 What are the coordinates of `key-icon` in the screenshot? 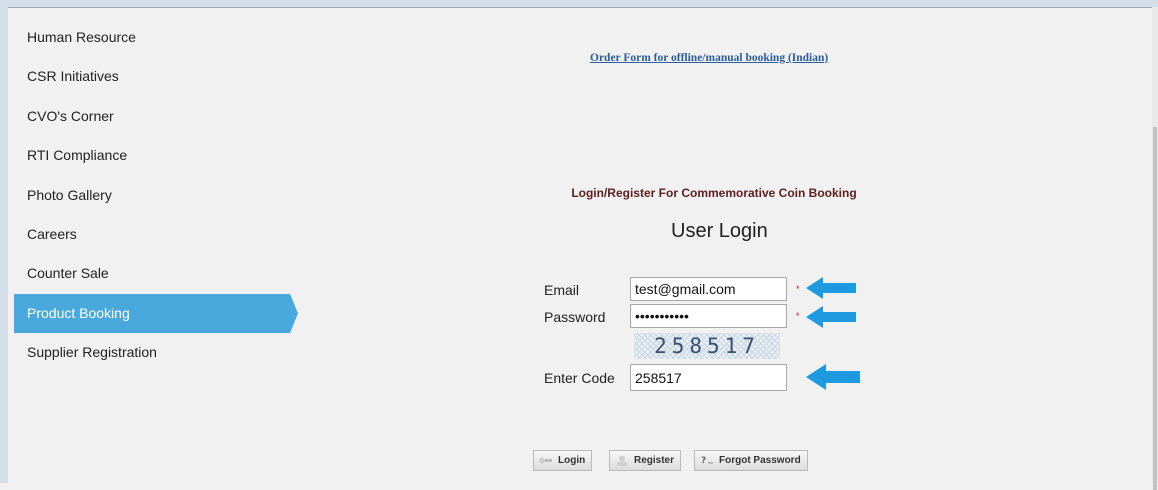 It's located at (545, 460).